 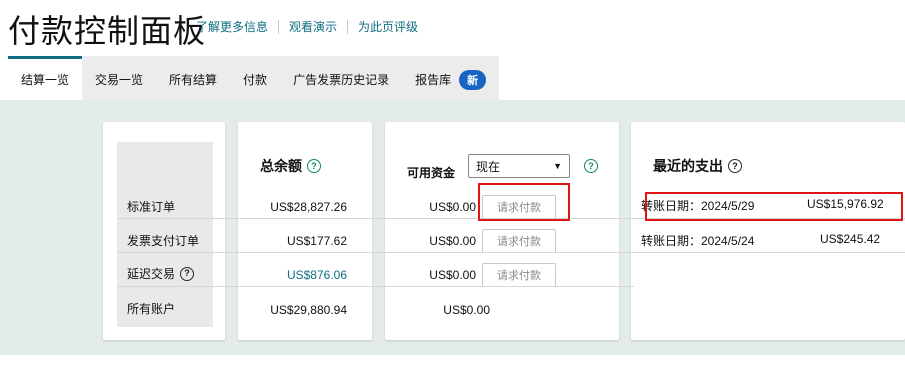 What do you see at coordinates (151, 309) in the screenshot?
I see `row-label-all-accounts: 所有账户` at bounding box center [151, 309].